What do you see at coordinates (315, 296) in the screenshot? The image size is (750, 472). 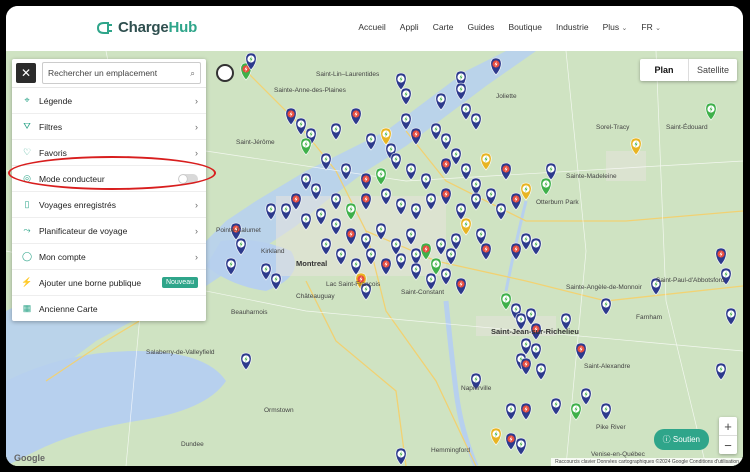 I see `city-label: Châteauguay` at bounding box center [315, 296].